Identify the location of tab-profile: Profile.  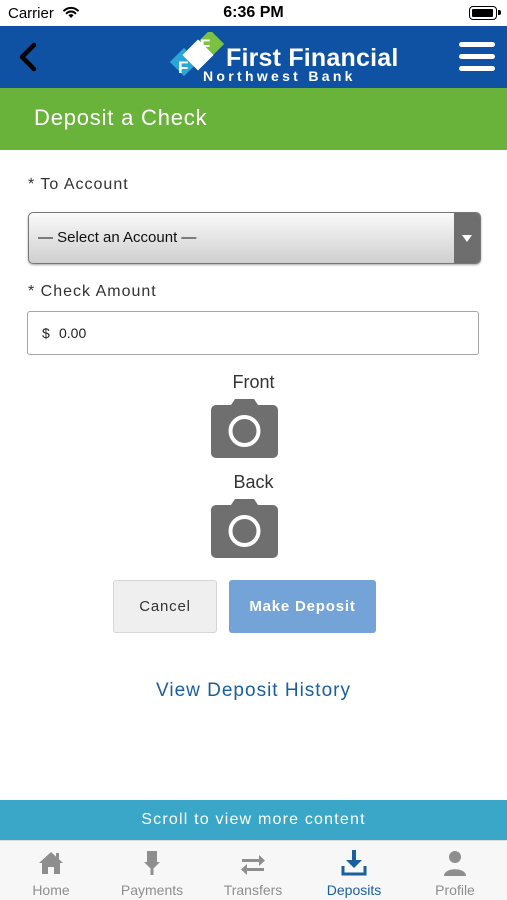
(455, 870).